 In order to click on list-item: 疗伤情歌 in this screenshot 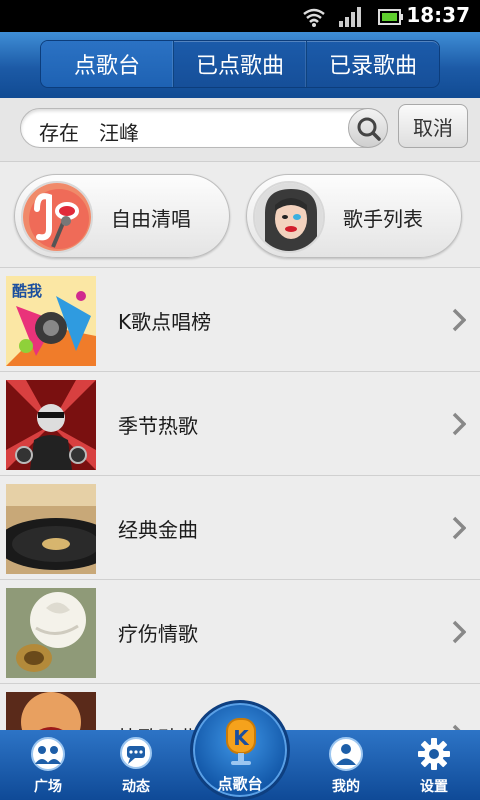, I will do `click(240, 632)`.